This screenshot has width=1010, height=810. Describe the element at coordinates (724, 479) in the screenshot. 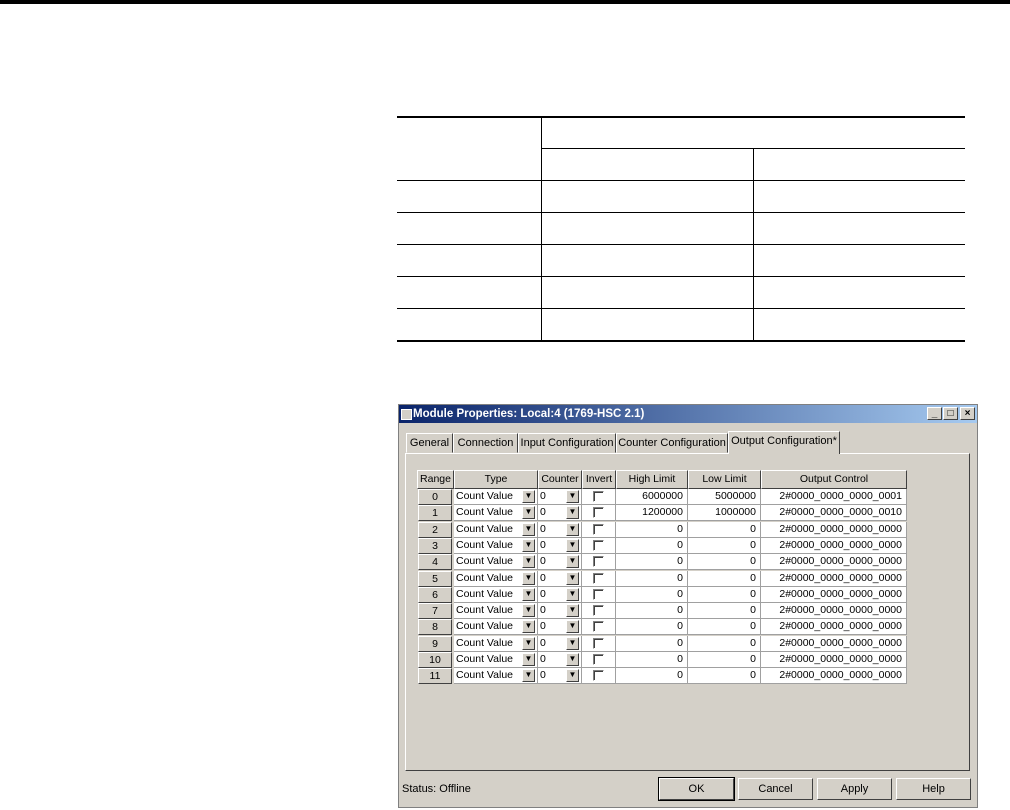

I see `column-header-low-limit: Low Limit` at that location.